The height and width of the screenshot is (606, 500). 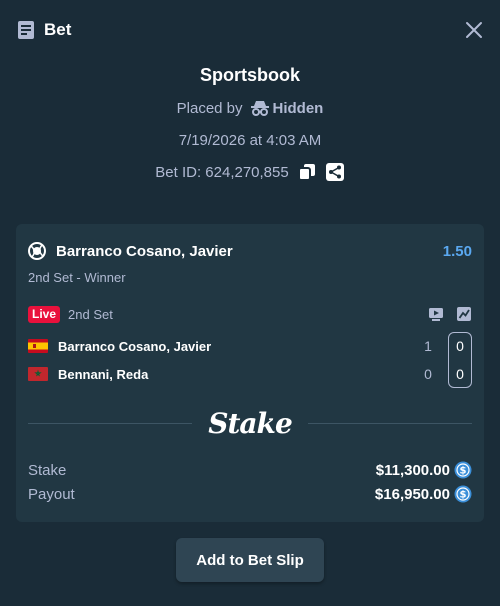 I want to click on ticket-icon, so click(x=26, y=30).